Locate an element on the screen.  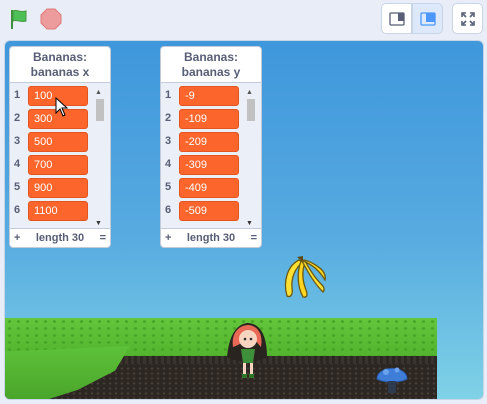
fullscreen-icon is located at coordinates (467, 18).